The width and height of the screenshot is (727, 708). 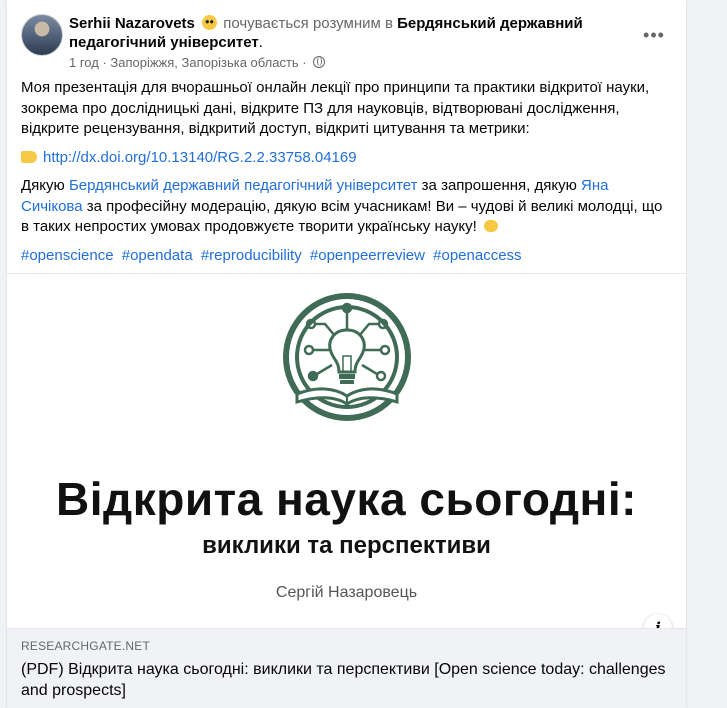 What do you see at coordinates (84, 62) in the screenshot?
I see `post-time: 1 год` at bounding box center [84, 62].